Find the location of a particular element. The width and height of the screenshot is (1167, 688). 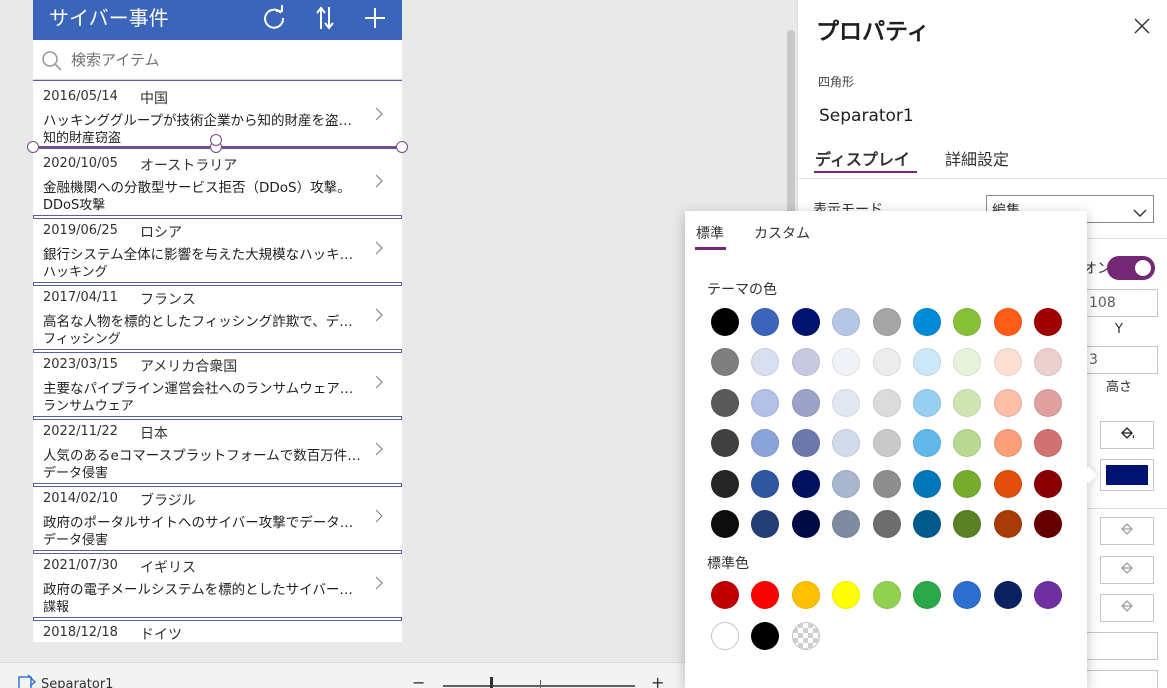

tab-display: ディスプレイ is located at coordinates (862, 158).